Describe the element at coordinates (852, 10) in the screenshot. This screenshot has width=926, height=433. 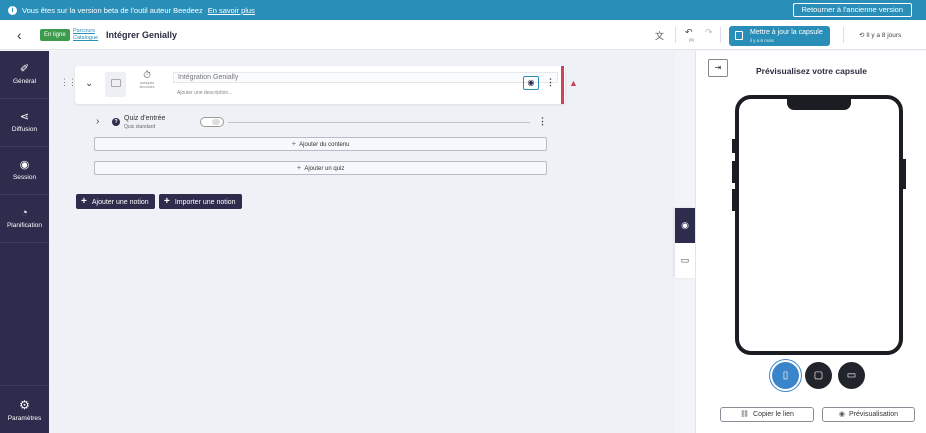
I see `old-version-button: Retourner à l'ancienne version` at that location.